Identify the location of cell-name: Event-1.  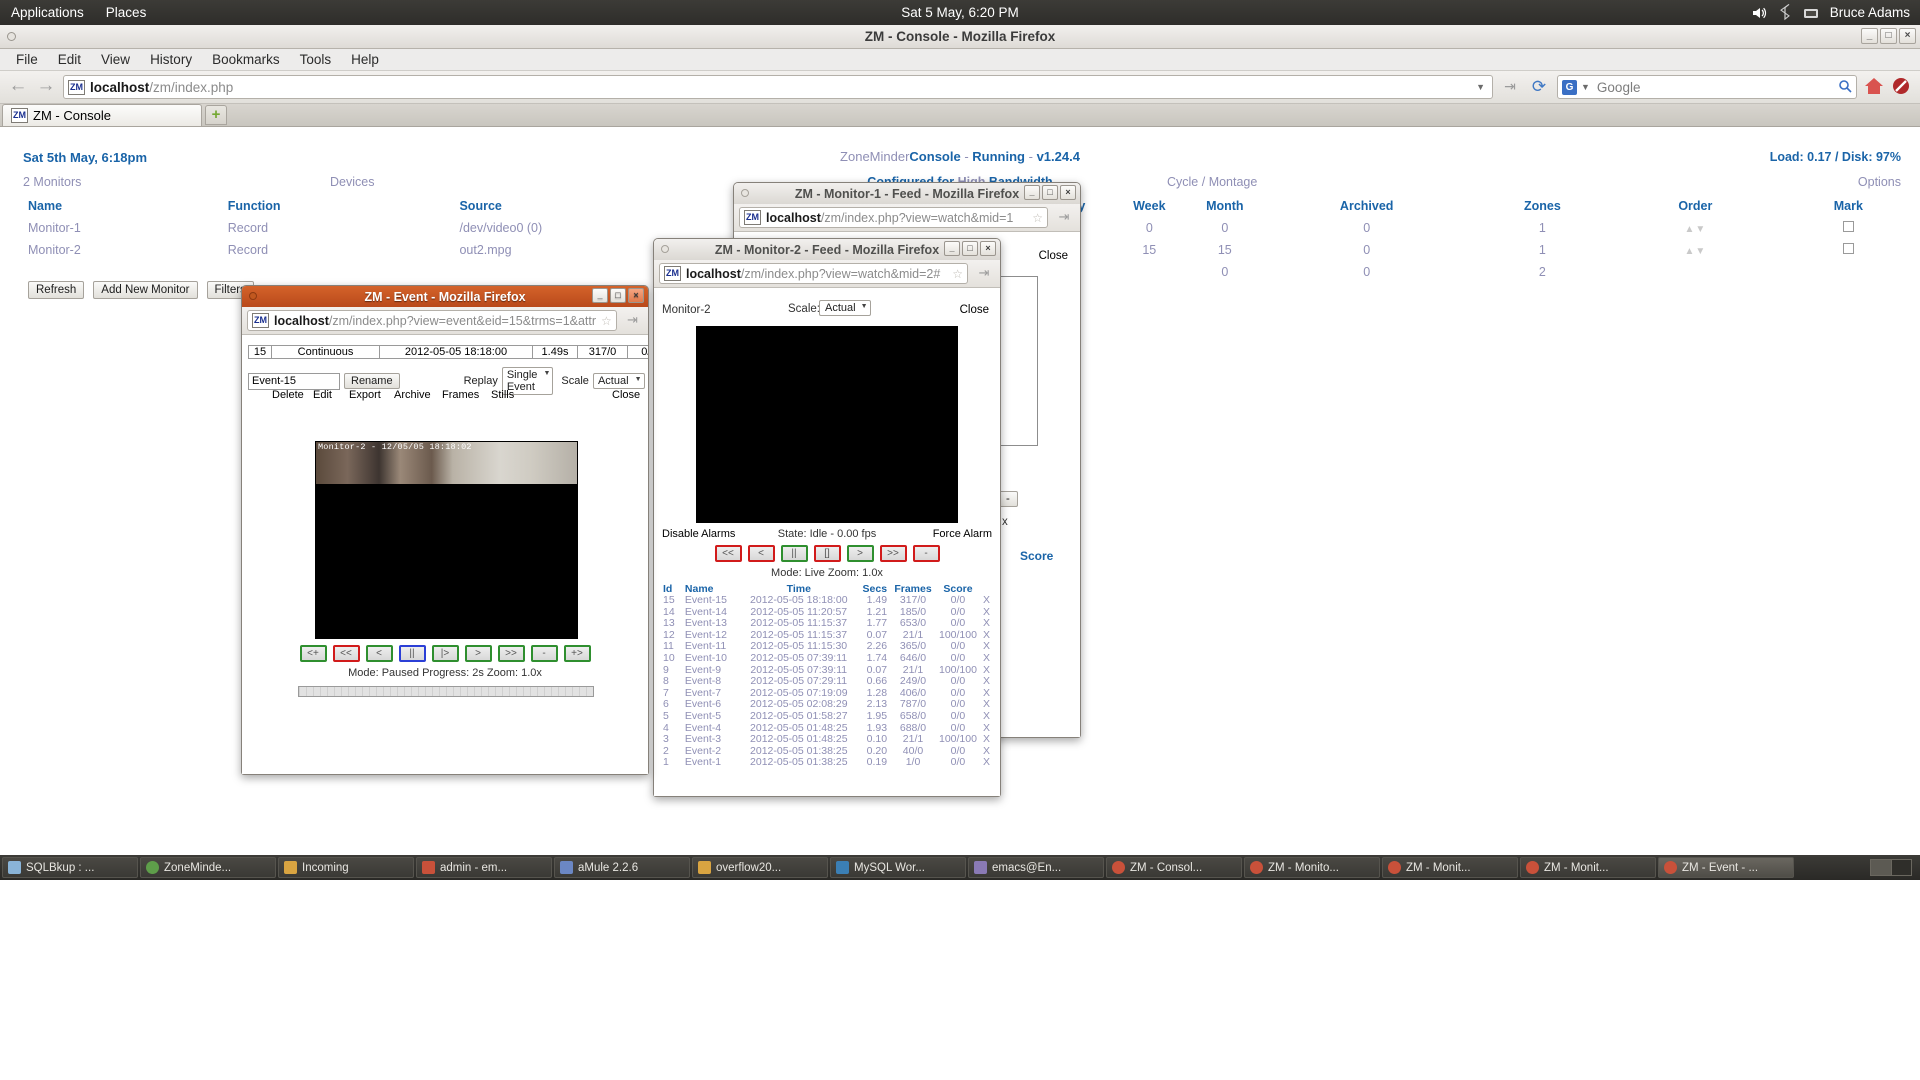
(711, 763).